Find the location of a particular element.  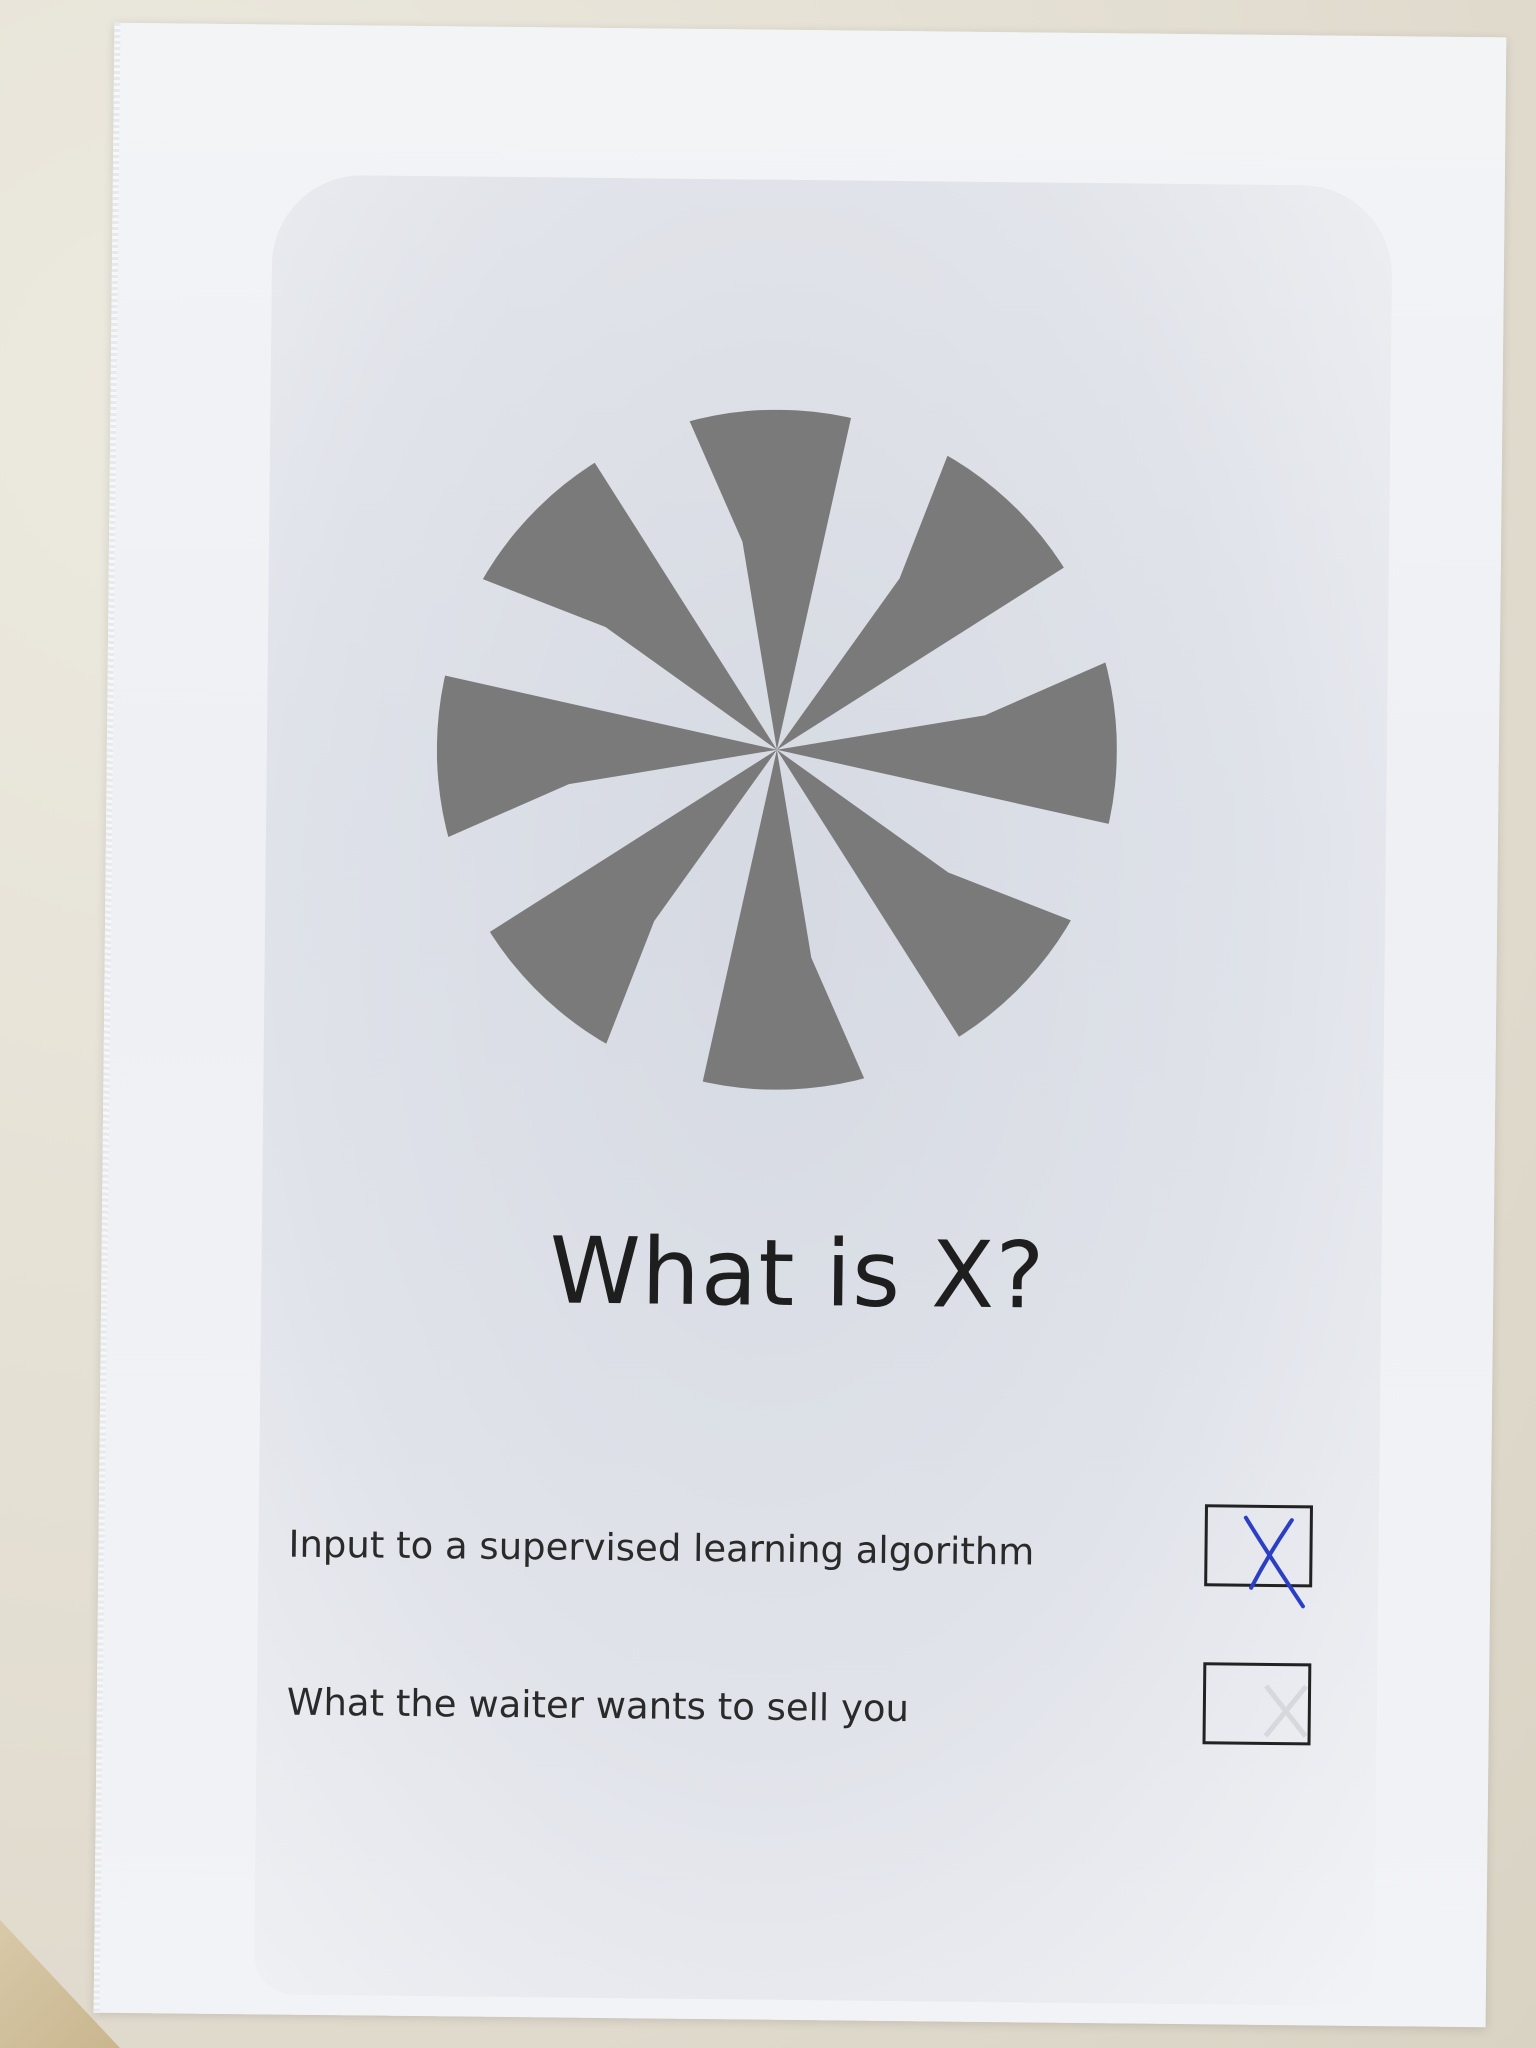

answer-option-2-checkbox is located at coordinates (1257, 1704).